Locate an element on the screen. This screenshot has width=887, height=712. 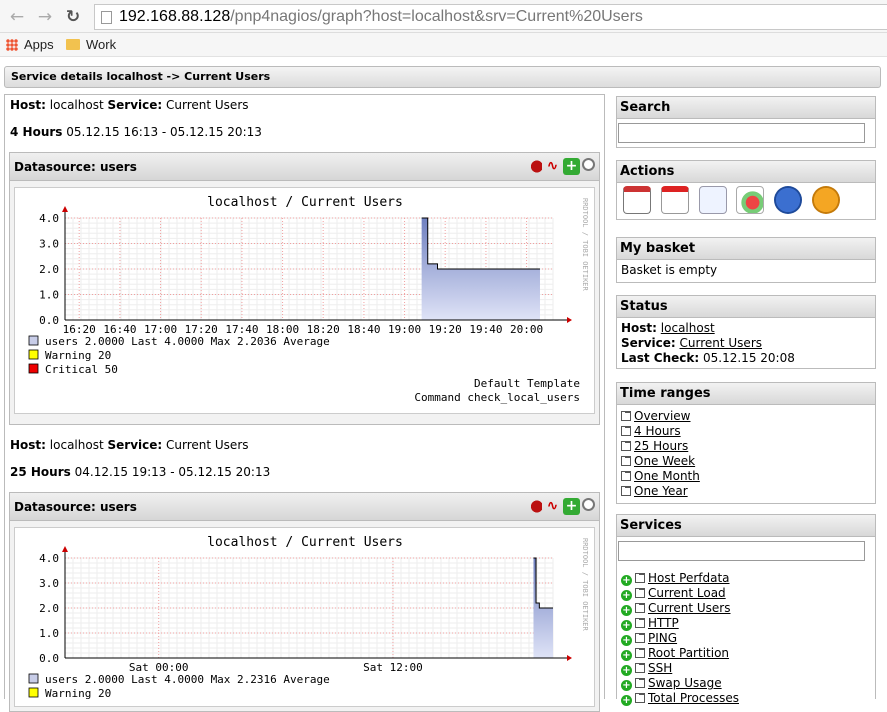
pdf-icon is located at coordinates (674, 200).